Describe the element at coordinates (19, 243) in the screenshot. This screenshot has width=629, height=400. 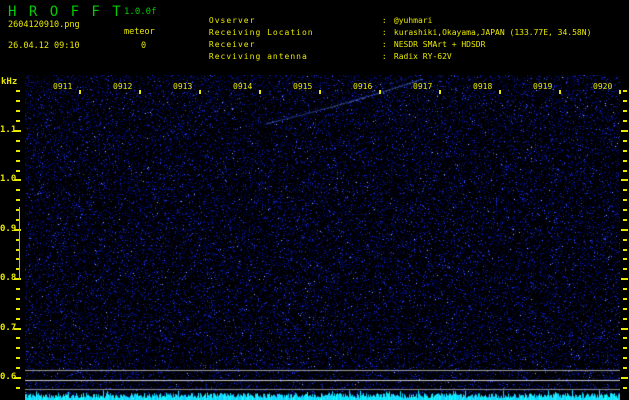
I see `count-range-marker` at that location.